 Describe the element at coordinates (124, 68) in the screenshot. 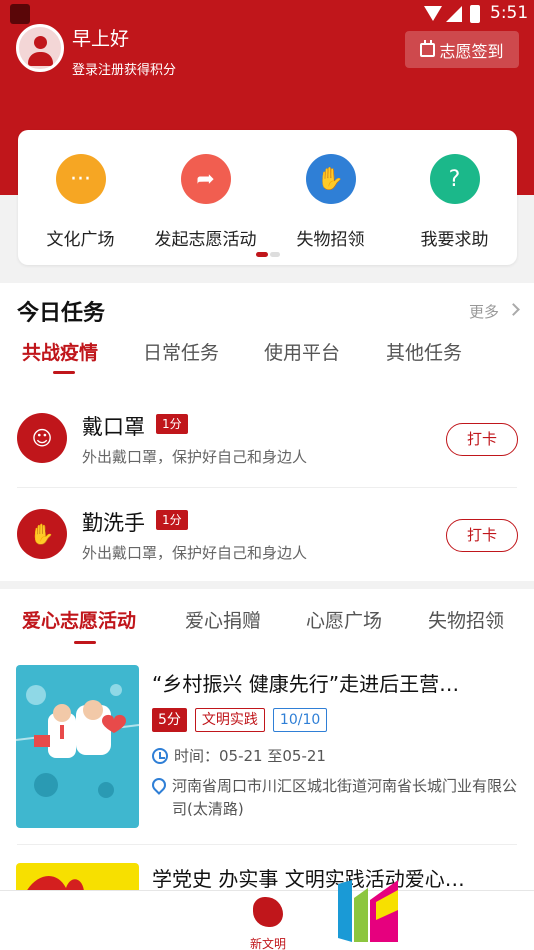

I see `login-register-link: 登录注册获得积分` at that location.